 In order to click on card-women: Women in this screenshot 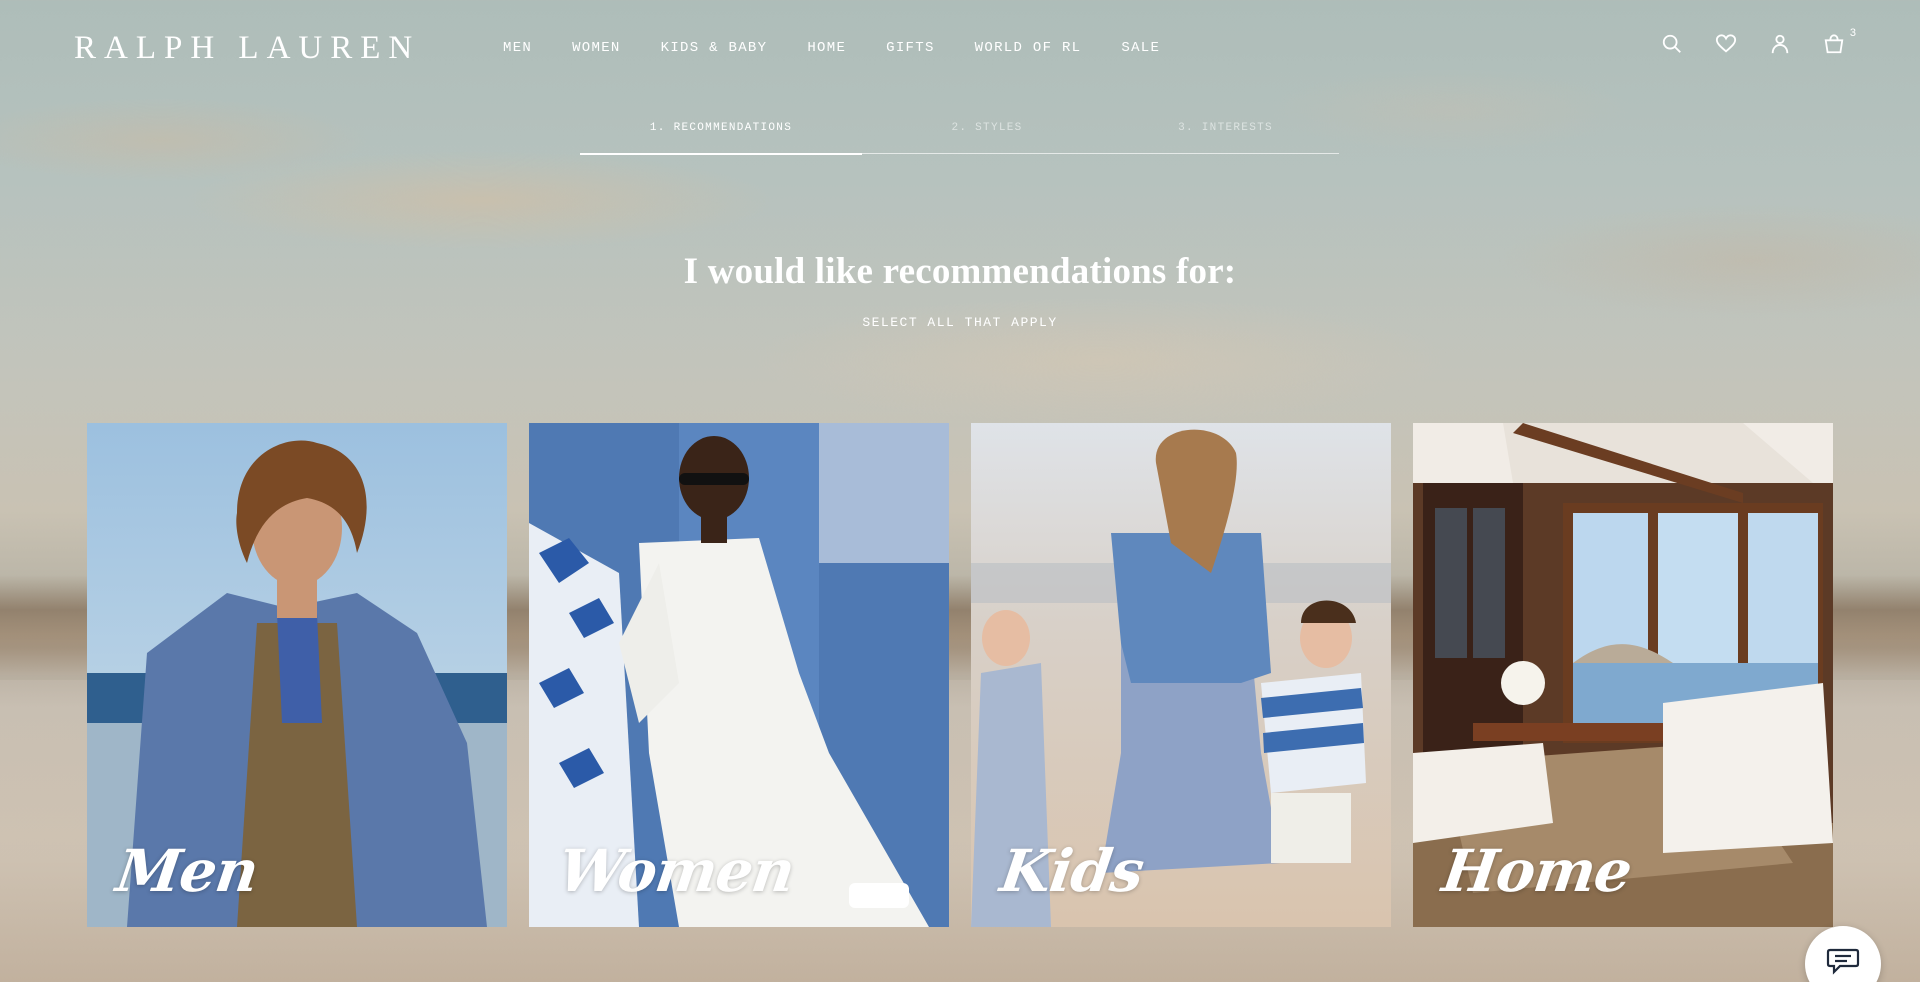, I will do `click(739, 675)`.